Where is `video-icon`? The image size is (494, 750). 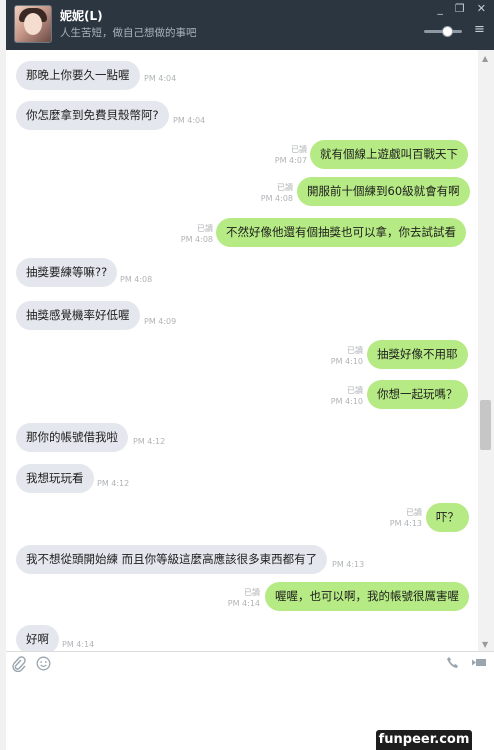
video-icon is located at coordinates (479, 664).